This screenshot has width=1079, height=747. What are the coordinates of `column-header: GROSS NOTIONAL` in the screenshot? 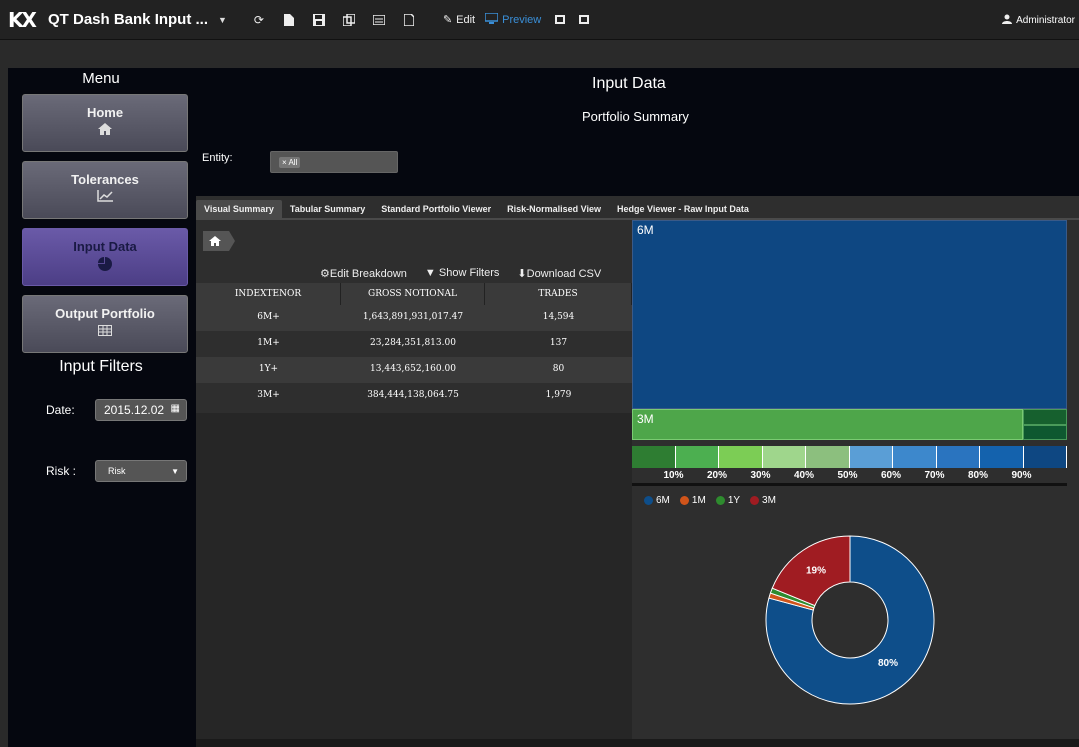 It's located at (413, 294).